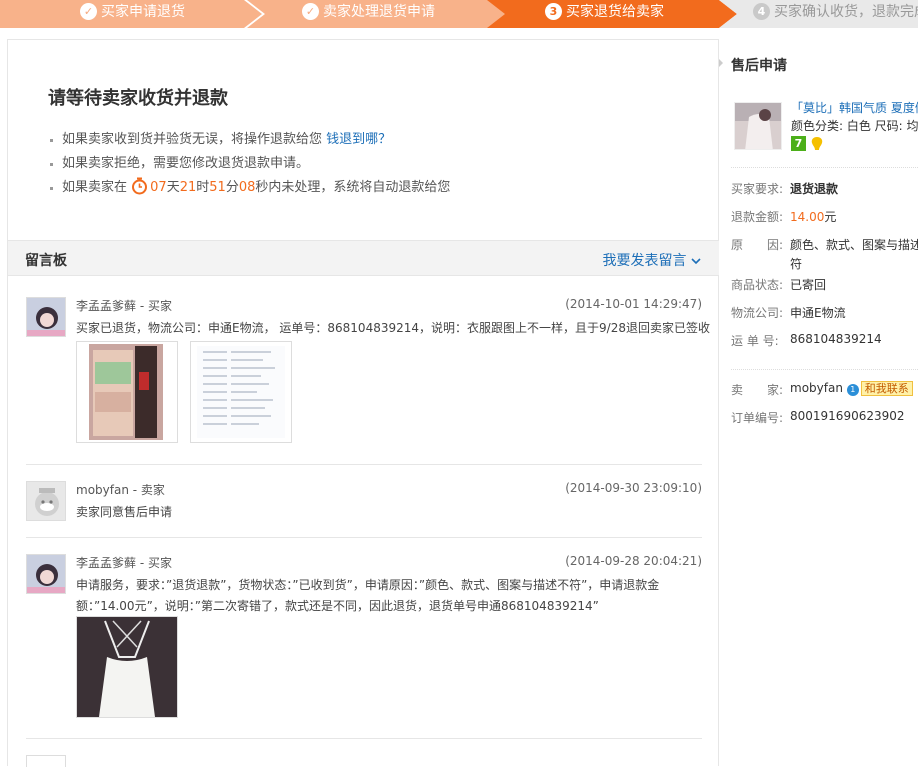  Describe the element at coordinates (46, 261) in the screenshot. I see `message-board-title: 留言板` at that location.